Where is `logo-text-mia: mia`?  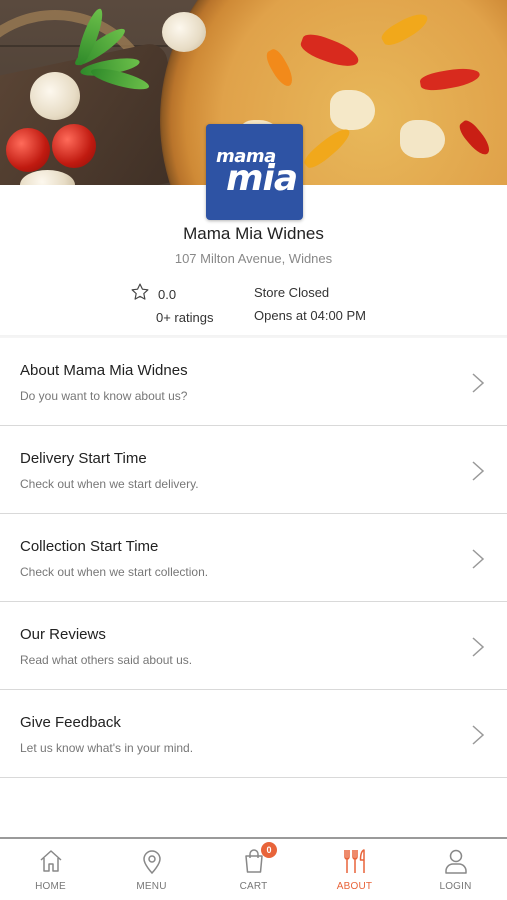
logo-text-mia: mia is located at coordinates (262, 178).